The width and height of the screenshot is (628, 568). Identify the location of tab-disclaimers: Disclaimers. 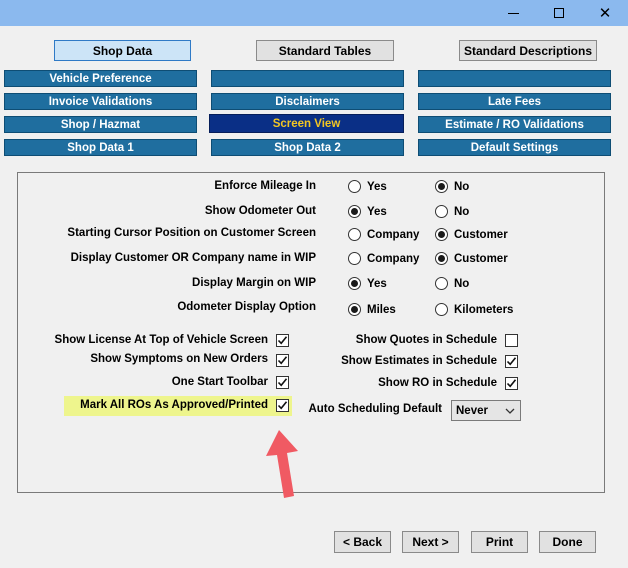
(307, 101).